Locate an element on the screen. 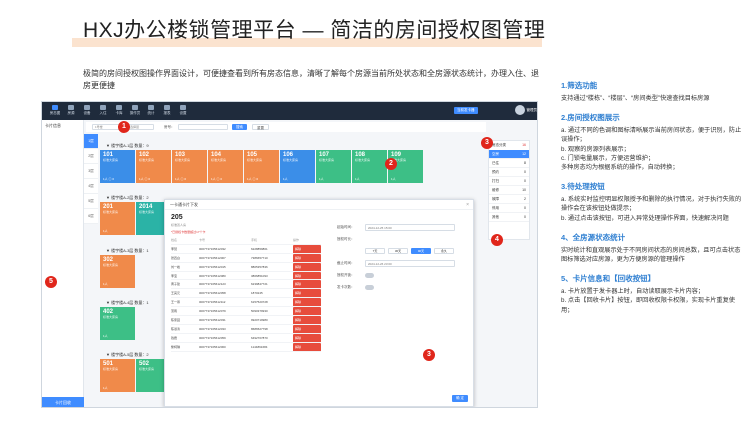 The height and width of the screenshot is (422, 750). nav-item-4: 卡库 is located at coordinates (119, 110).